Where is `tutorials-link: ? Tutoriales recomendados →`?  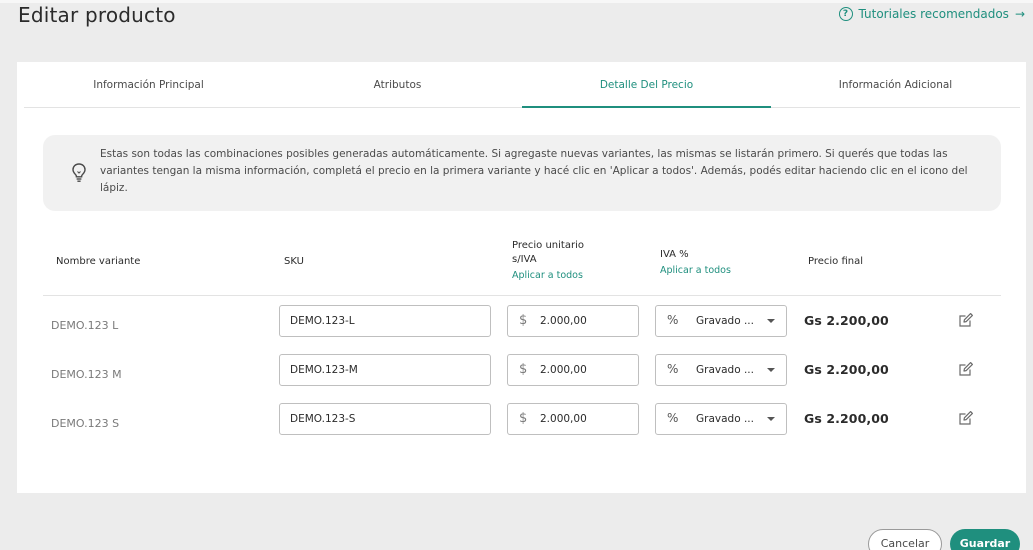
tutorials-link: ? Tutoriales recomendados → is located at coordinates (931, 14).